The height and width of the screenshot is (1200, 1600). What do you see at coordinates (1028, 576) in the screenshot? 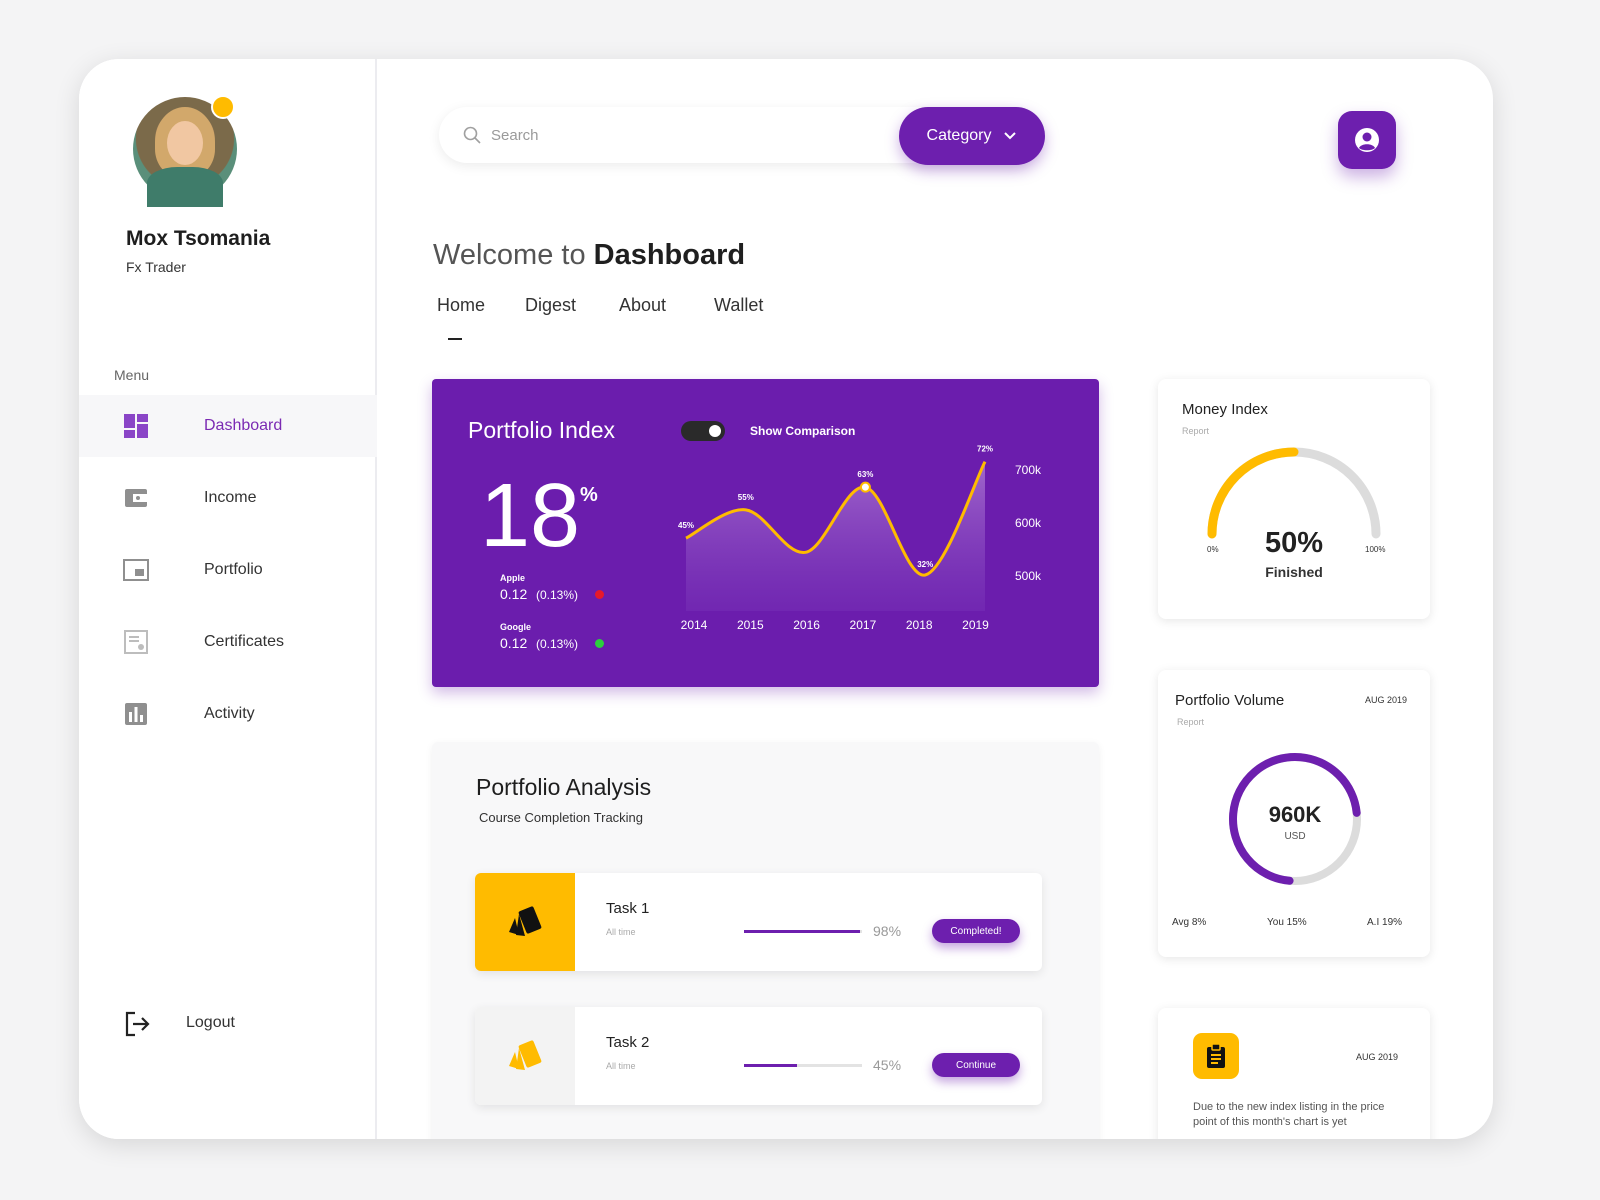
I see `y-tick-label: 500k` at bounding box center [1028, 576].